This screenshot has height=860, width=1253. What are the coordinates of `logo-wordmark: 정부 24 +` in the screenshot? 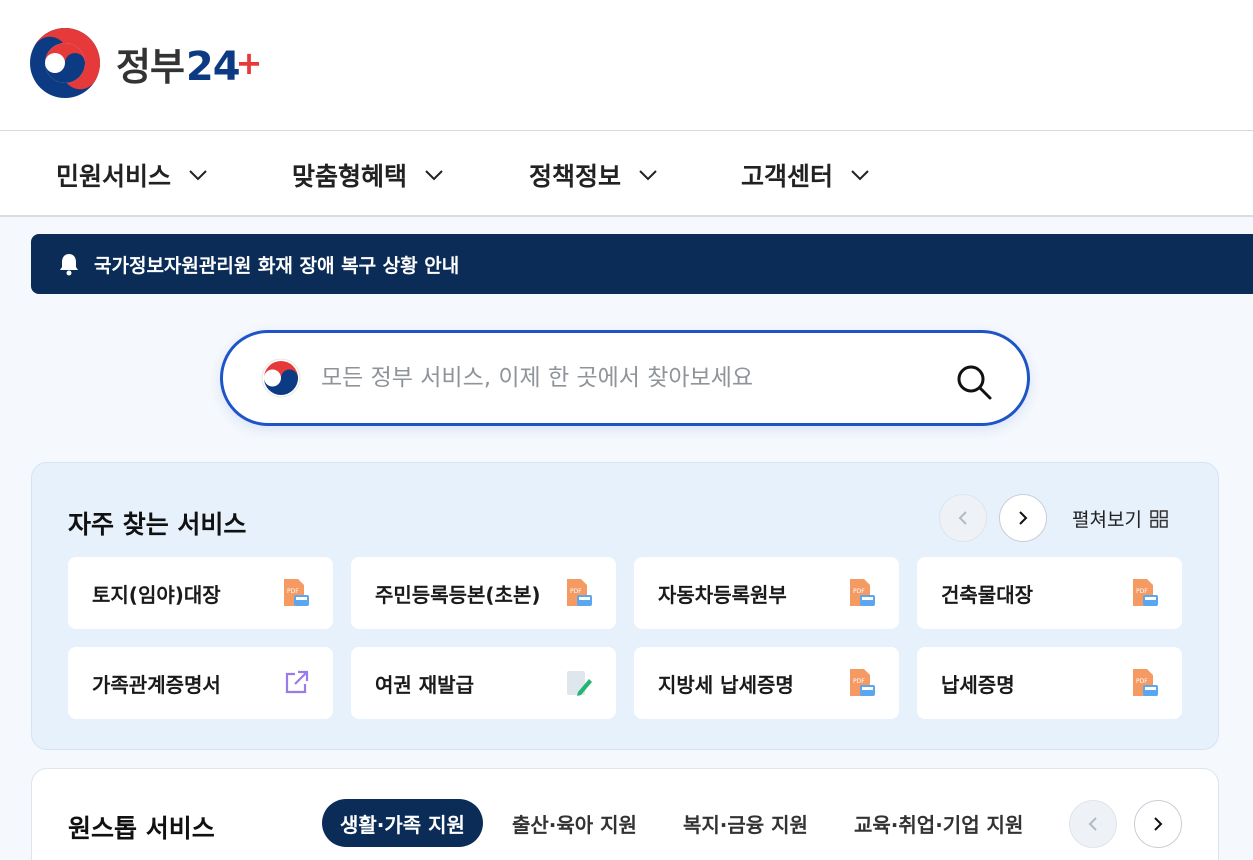 It's located at (189, 63).